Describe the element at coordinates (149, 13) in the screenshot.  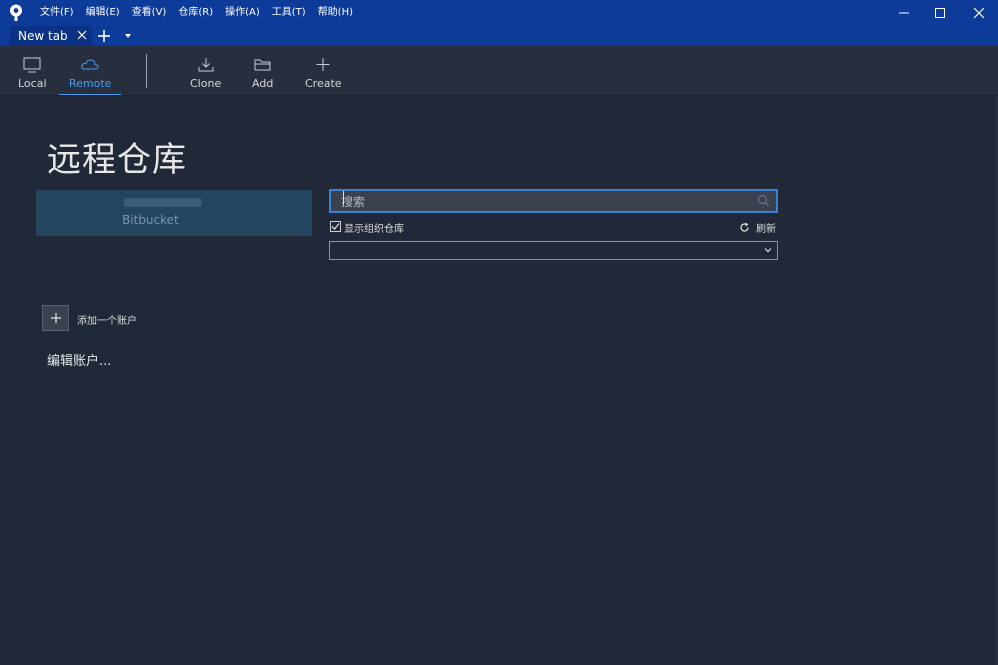
I see `menu-view: 查看(V)` at that location.